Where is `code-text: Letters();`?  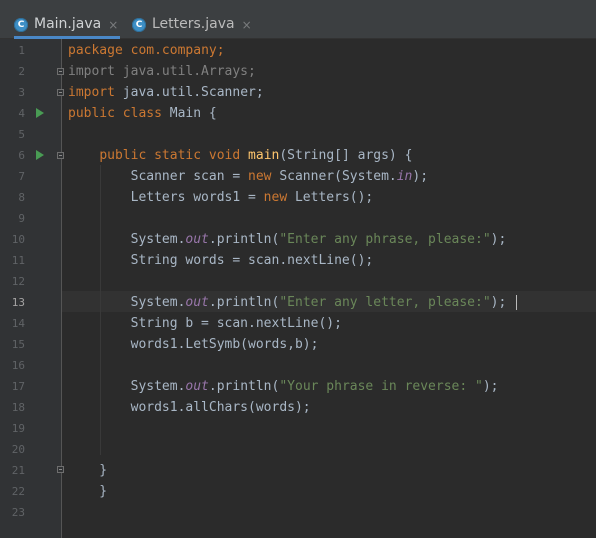
code-text: Letters(); is located at coordinates (330, 197).